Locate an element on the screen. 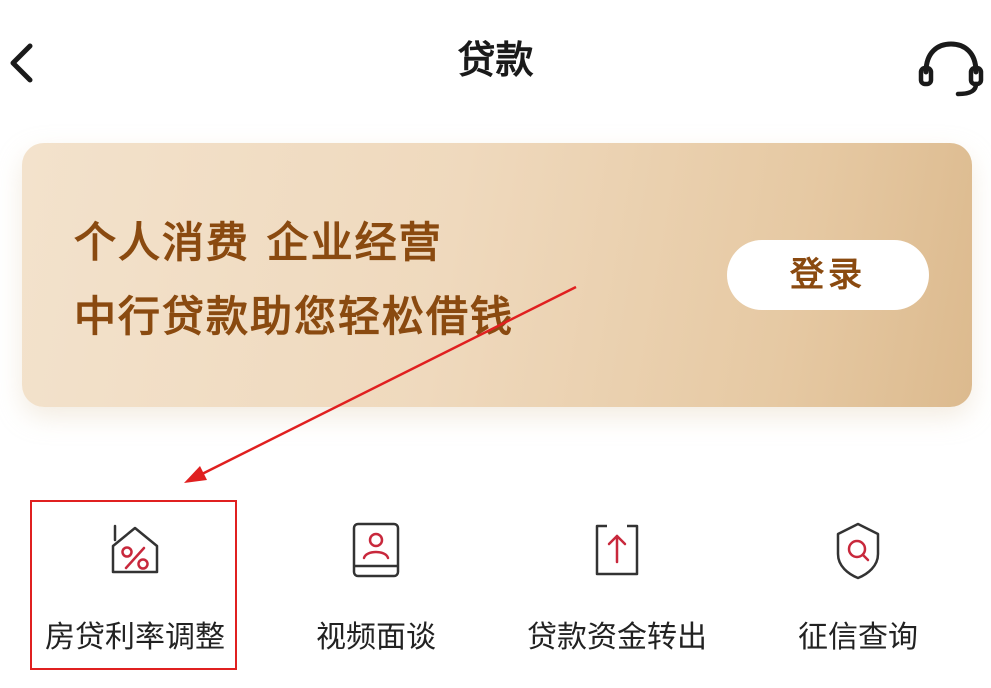 The image size is (991, 688). page-title: 贷款 is located at coordinates (495, 60).